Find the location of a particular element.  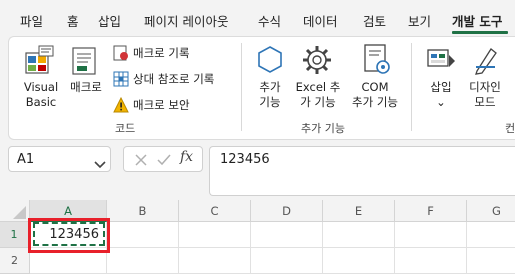

relative-reference-button: 상대 참조로 기록 is located at coordinates (173, 79).